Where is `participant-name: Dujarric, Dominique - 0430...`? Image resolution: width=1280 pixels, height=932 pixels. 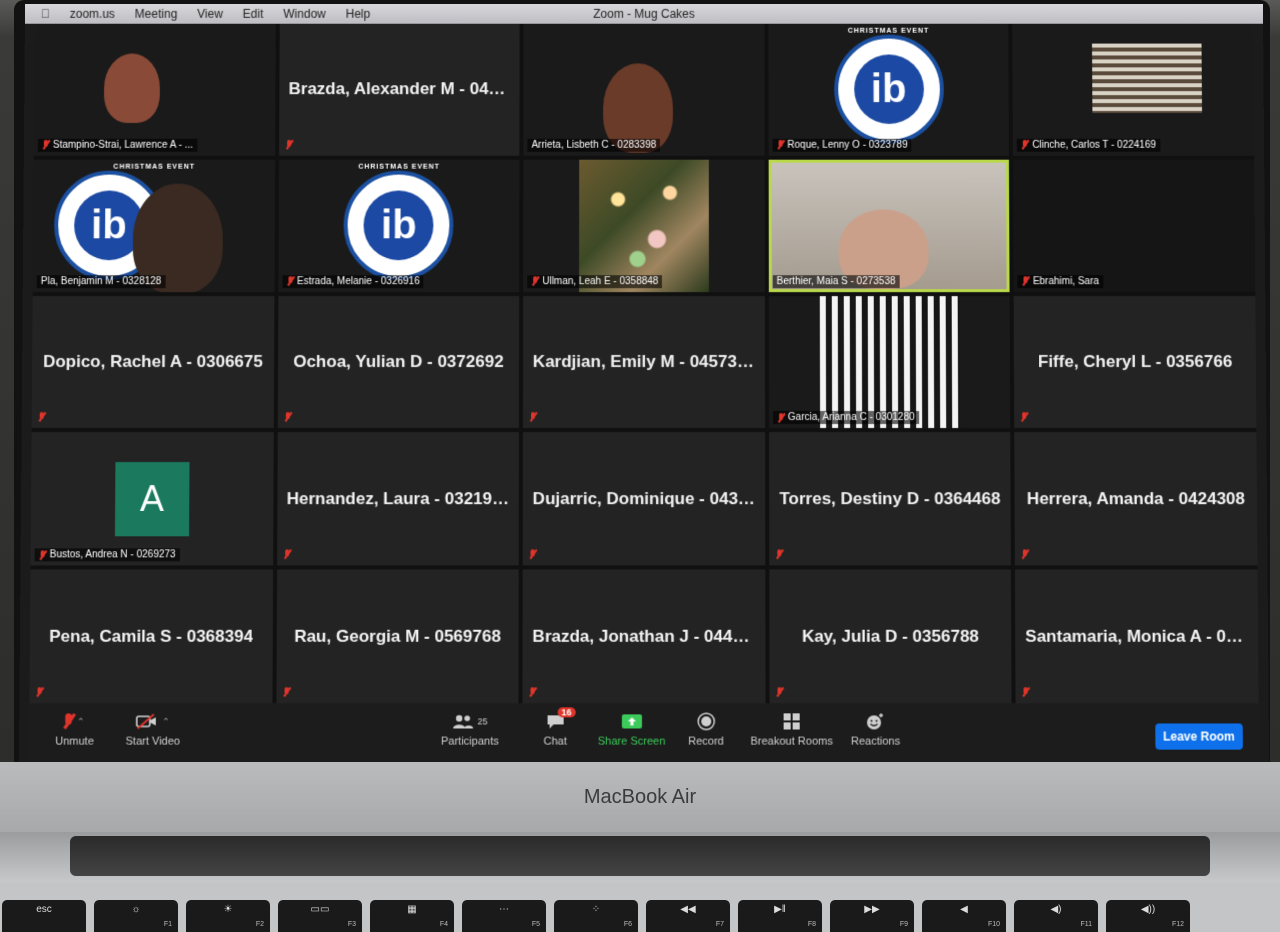
participant-name: Dujarric, Dominique - 0430... is located at coordinates (644, 498).